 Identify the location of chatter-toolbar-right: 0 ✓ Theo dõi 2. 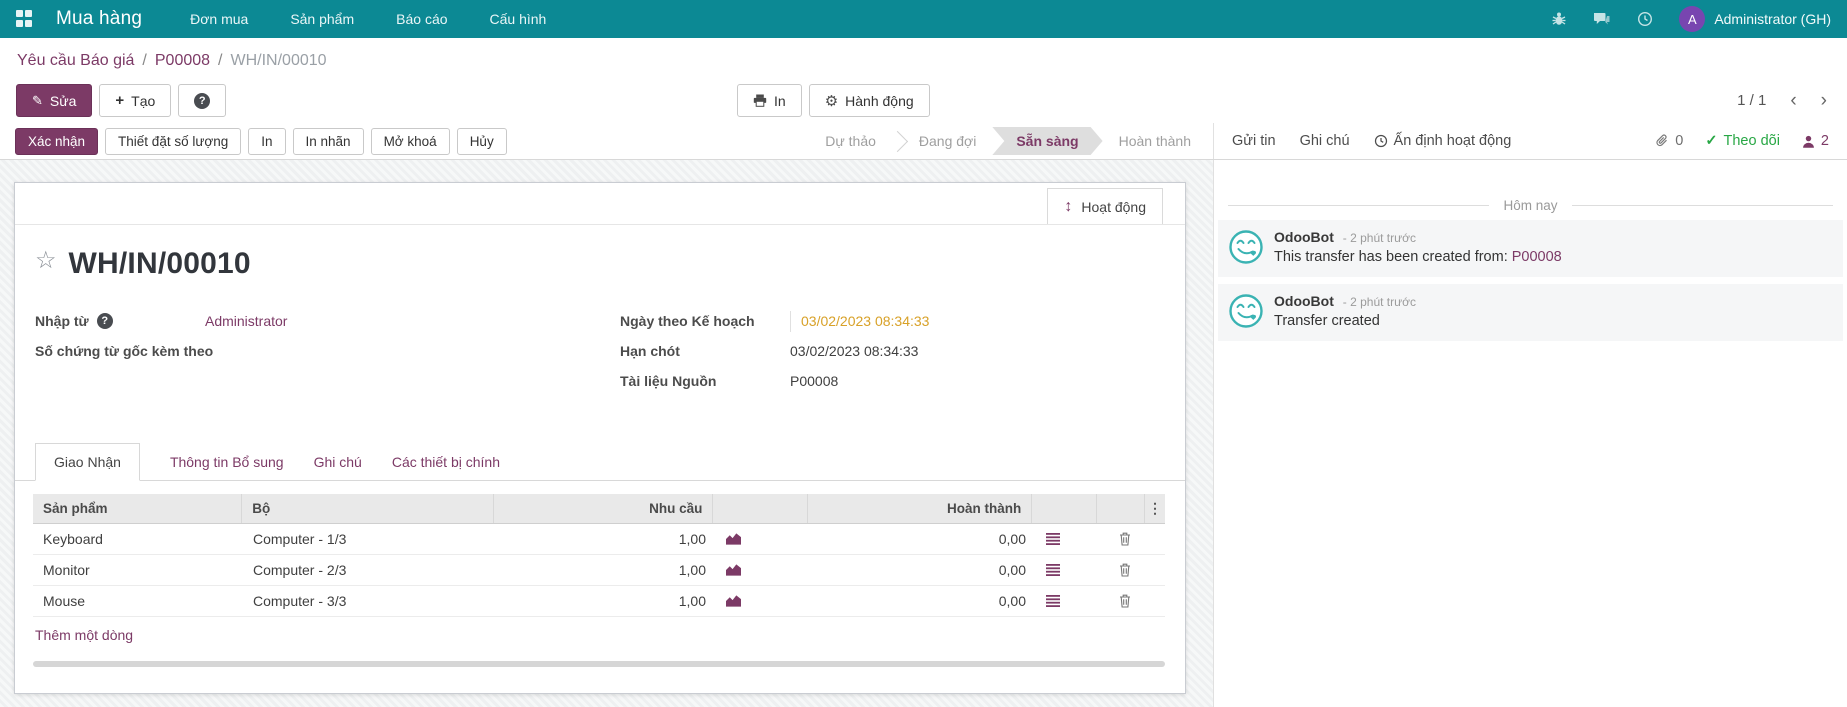
(1742, 141).